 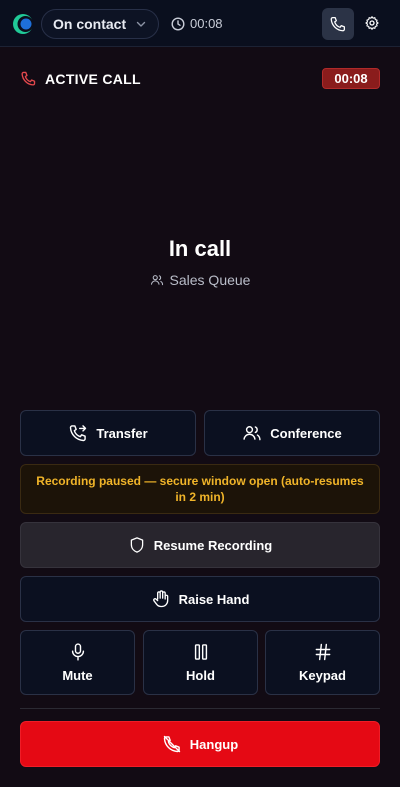 I want to click on raise-hand-button: Raise Hand, so click(x=200, y=599).